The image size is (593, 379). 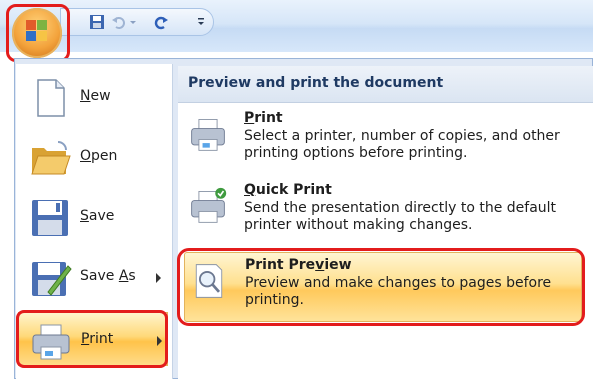 What do you see at coordinates (288, 190) in the screenshot?
I see `submenu-item-title: Quick Print` at bounding box center [288, 190].